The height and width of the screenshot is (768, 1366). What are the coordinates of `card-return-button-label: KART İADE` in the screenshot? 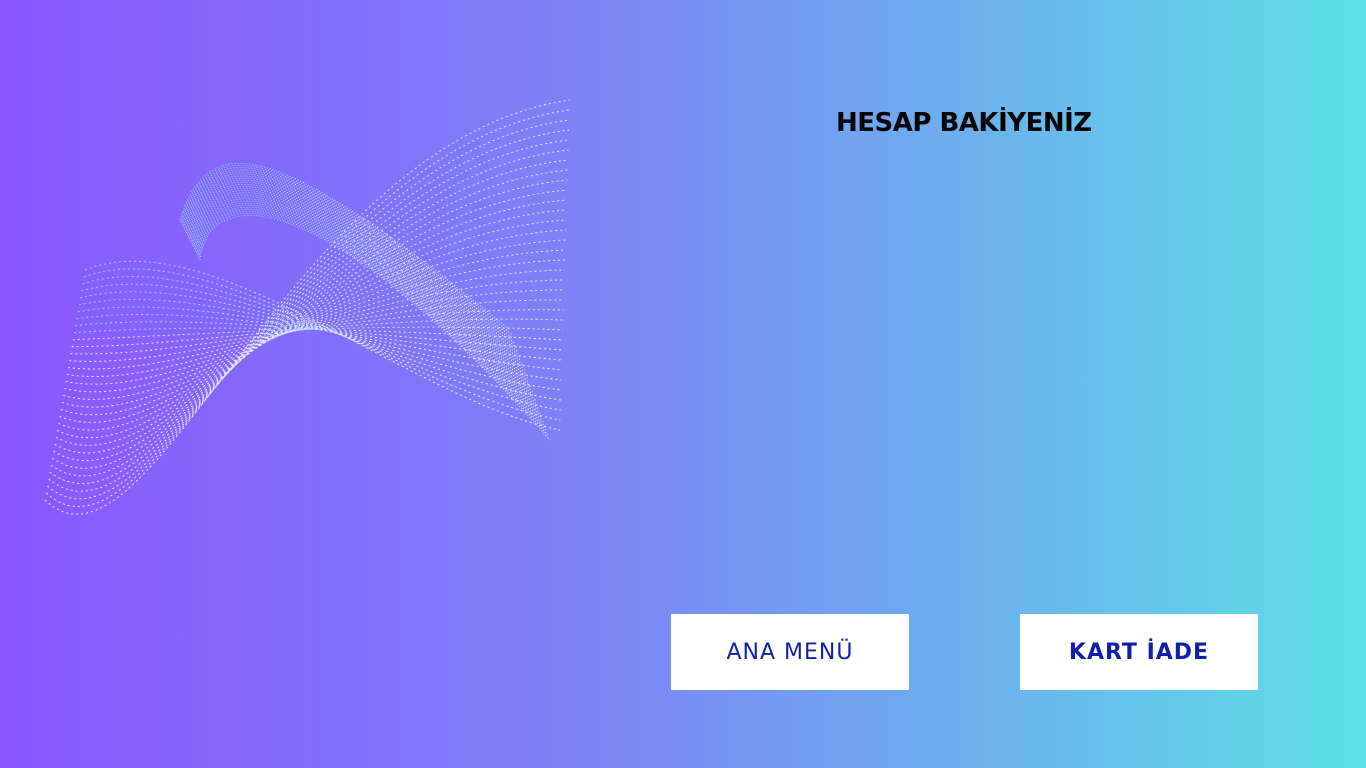 It's located at (1139, 652).